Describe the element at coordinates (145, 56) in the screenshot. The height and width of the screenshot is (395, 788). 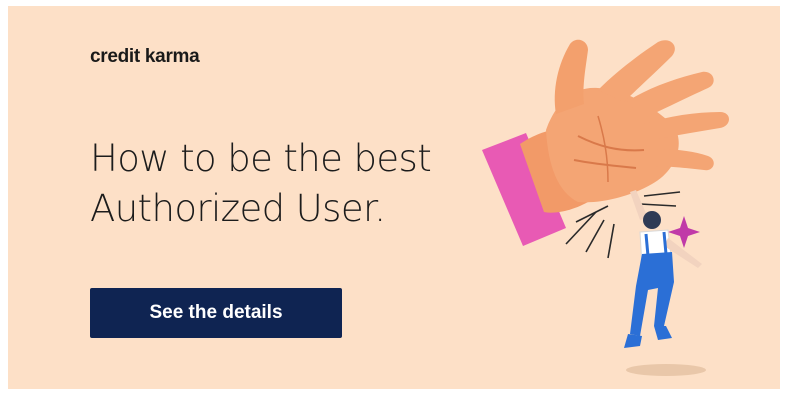
I see `credit-karma-logo: credit karma` at that location.